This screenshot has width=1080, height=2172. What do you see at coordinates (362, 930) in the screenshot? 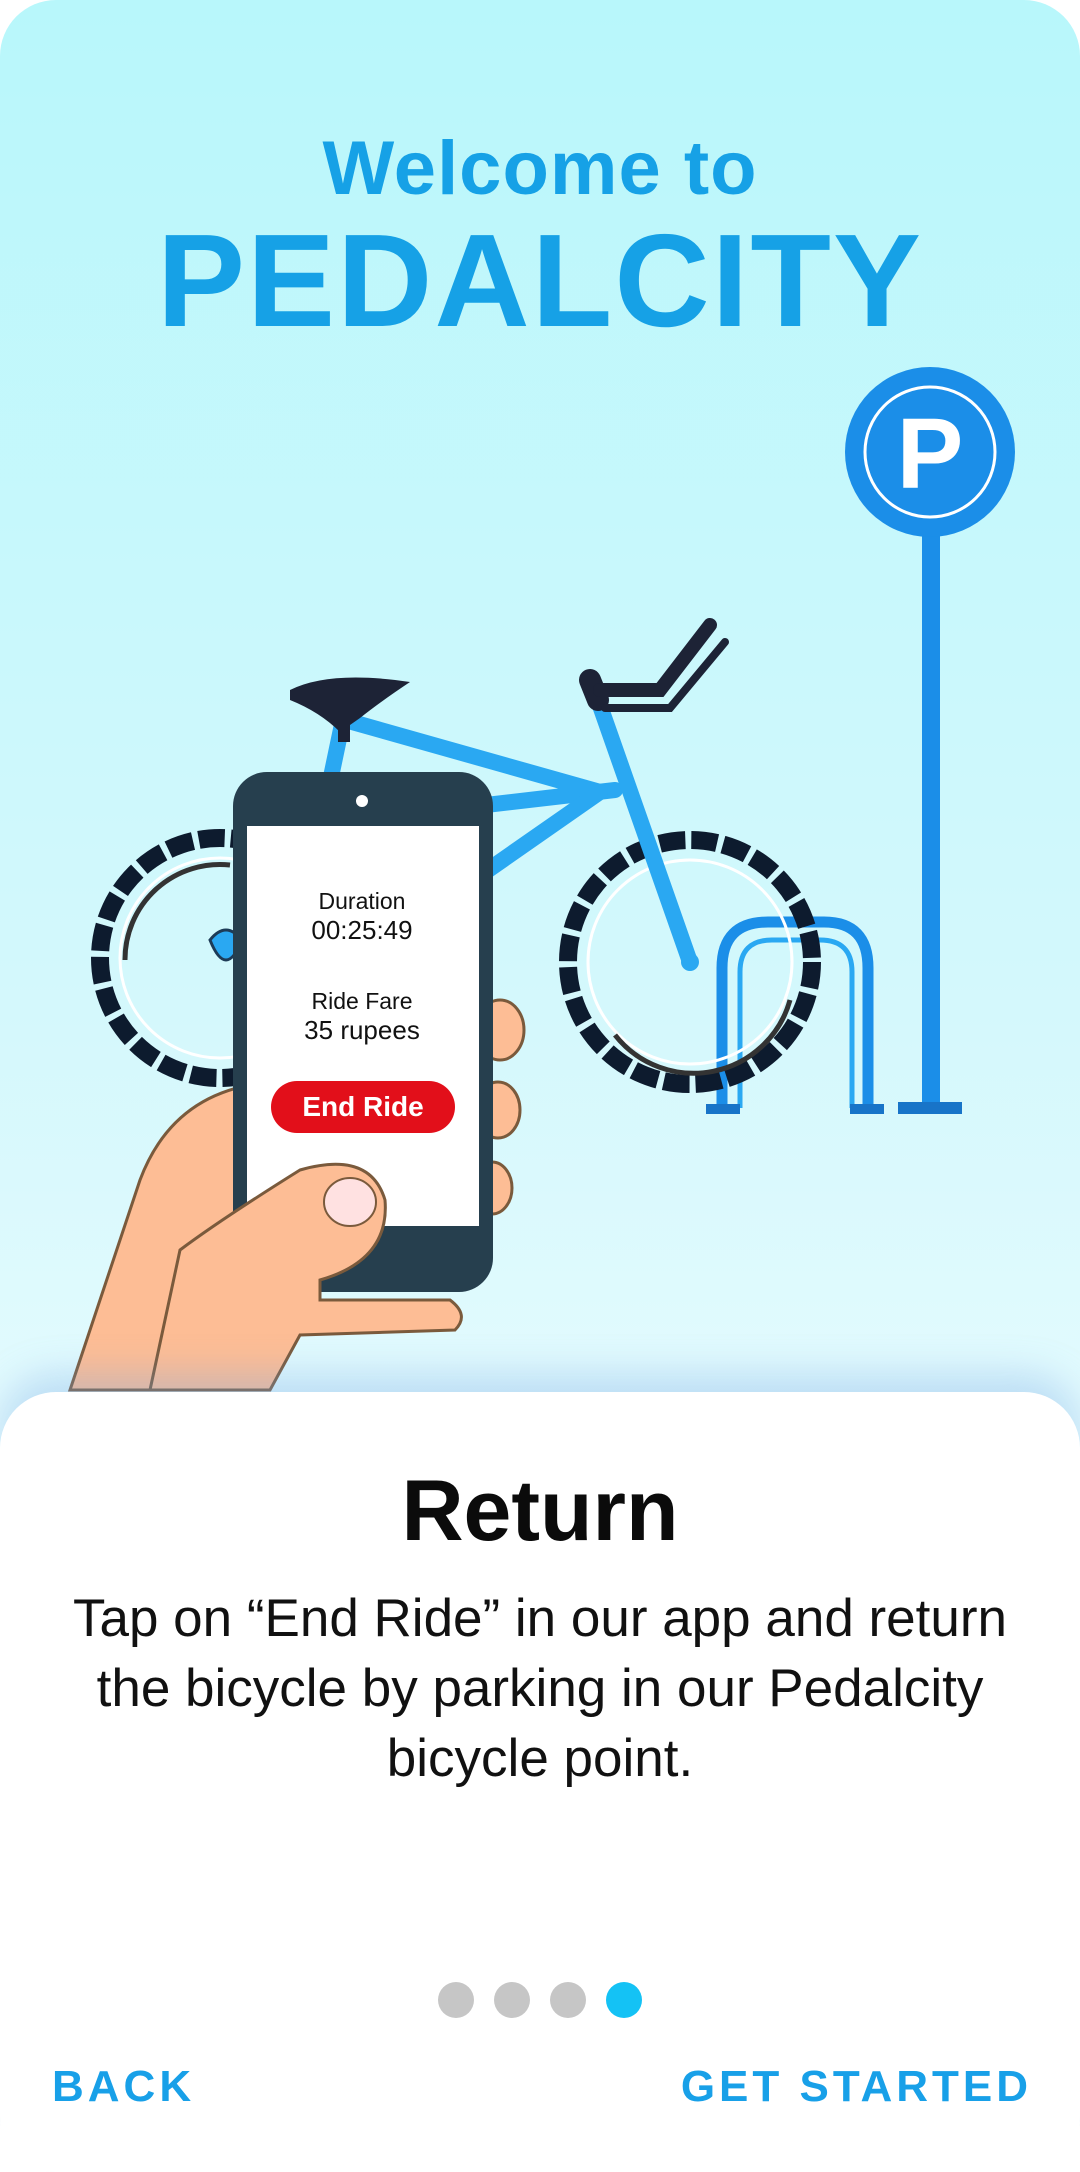
I see `duration-value: 00:25:49` at bounding box center [362, 930].